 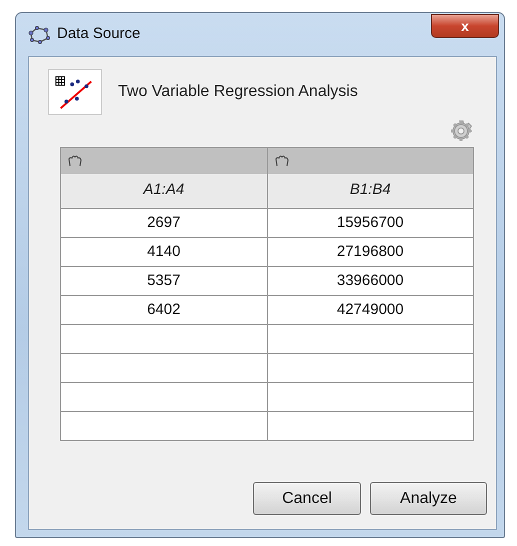 I want to click on close-button: x, so click(x=465, y=26).